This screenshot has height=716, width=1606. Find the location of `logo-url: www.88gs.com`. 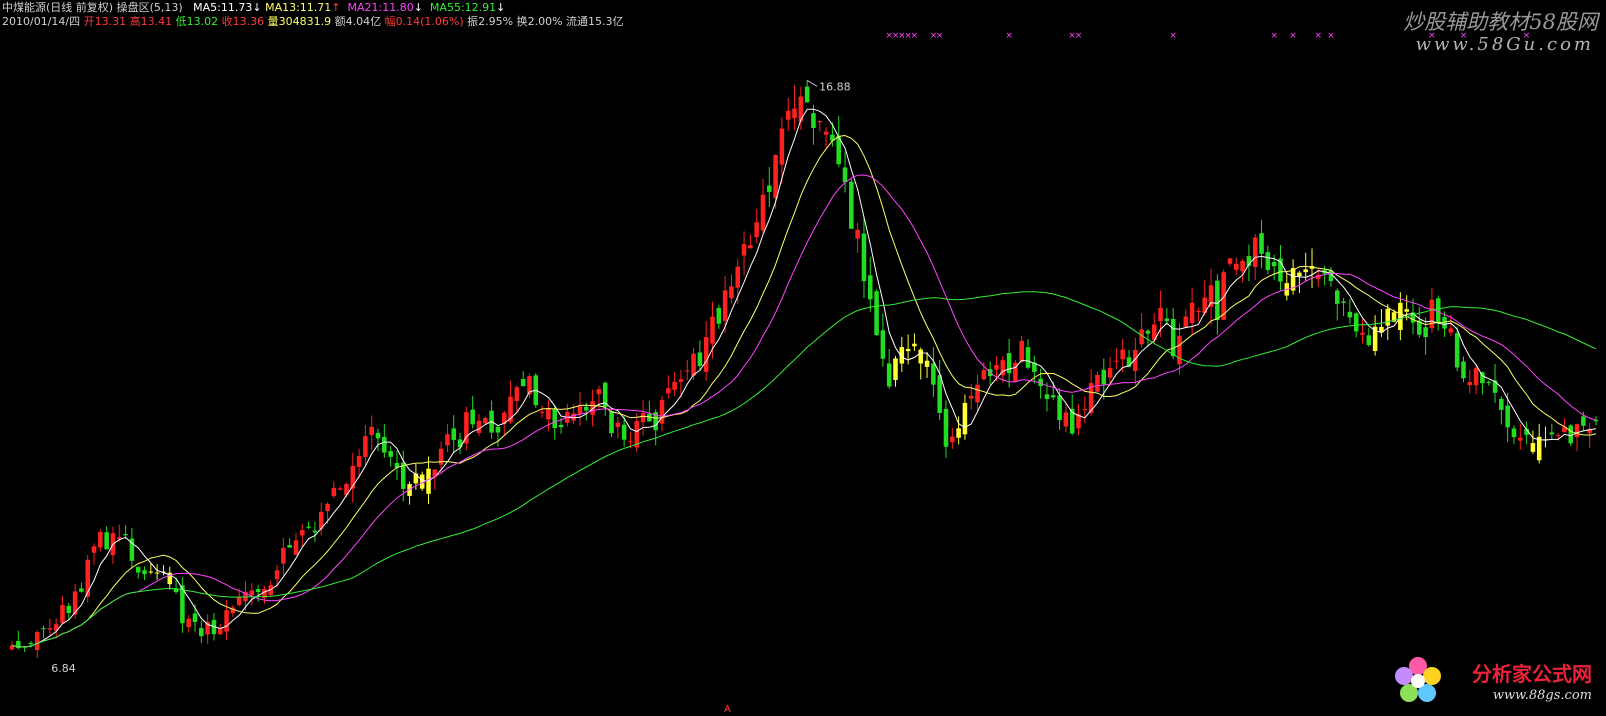

logo-url: www.88gs.com is located at coordinates (1542, 695).